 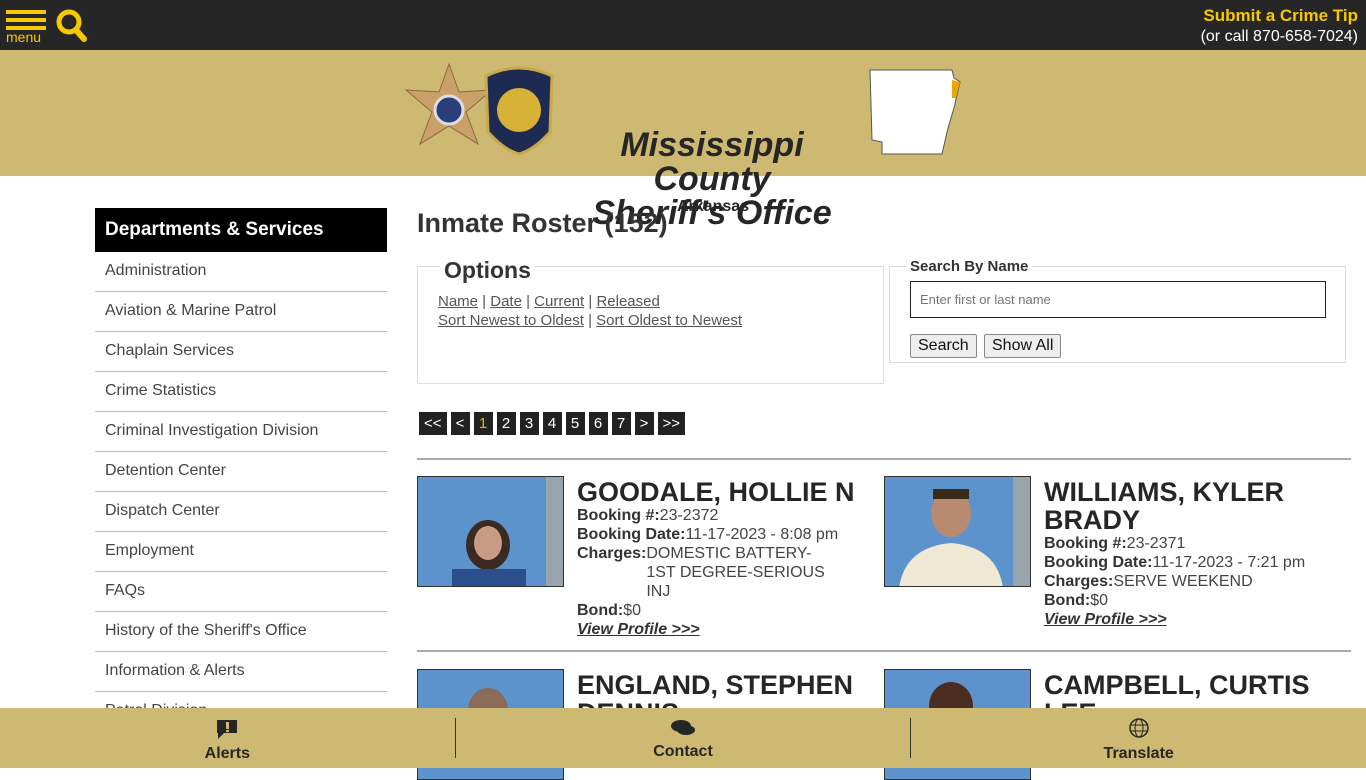 What do you see at coordinates (241, 392) in the screenshot?
I see `sidebar-item: Crime Statistics` at bounding box center [241, 392].